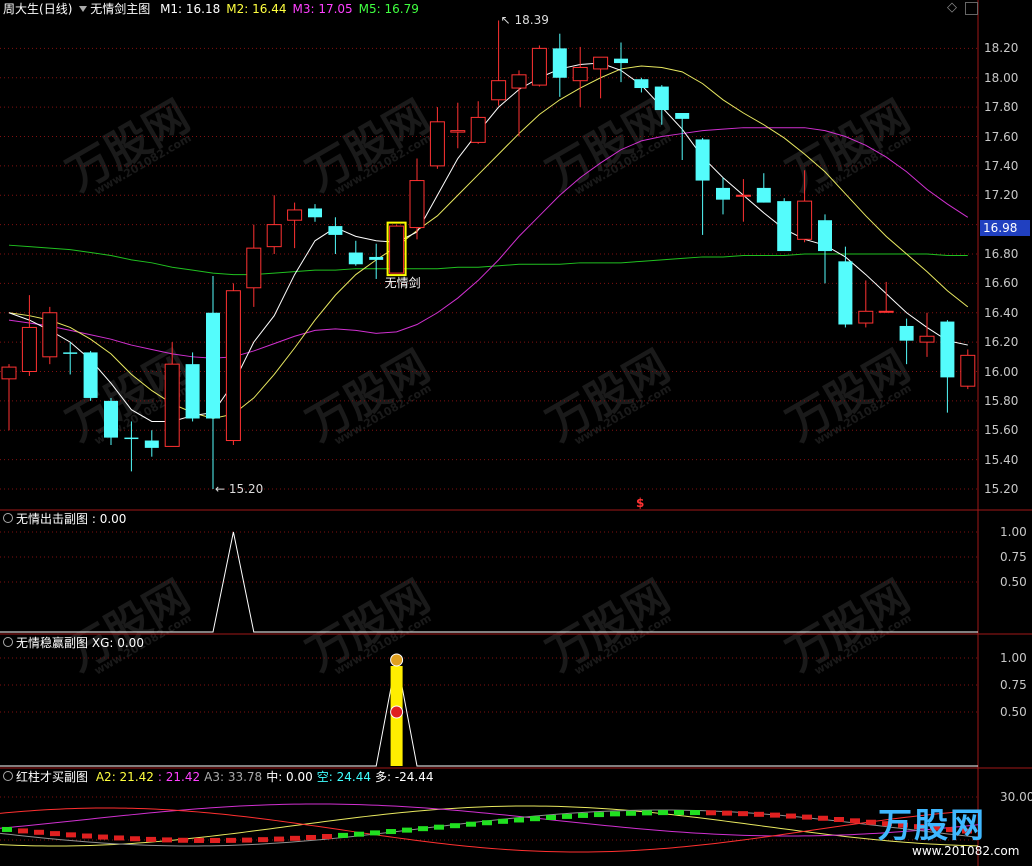  I want to click on logo-text: 万股网, so click(932, 826).